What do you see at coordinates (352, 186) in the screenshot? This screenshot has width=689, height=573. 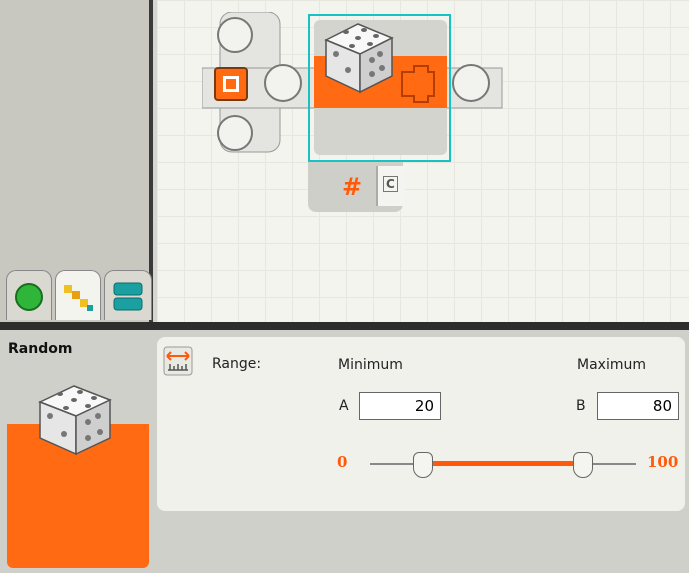 I see `hub-number-symbol: #` at bounding box center [352, 186].